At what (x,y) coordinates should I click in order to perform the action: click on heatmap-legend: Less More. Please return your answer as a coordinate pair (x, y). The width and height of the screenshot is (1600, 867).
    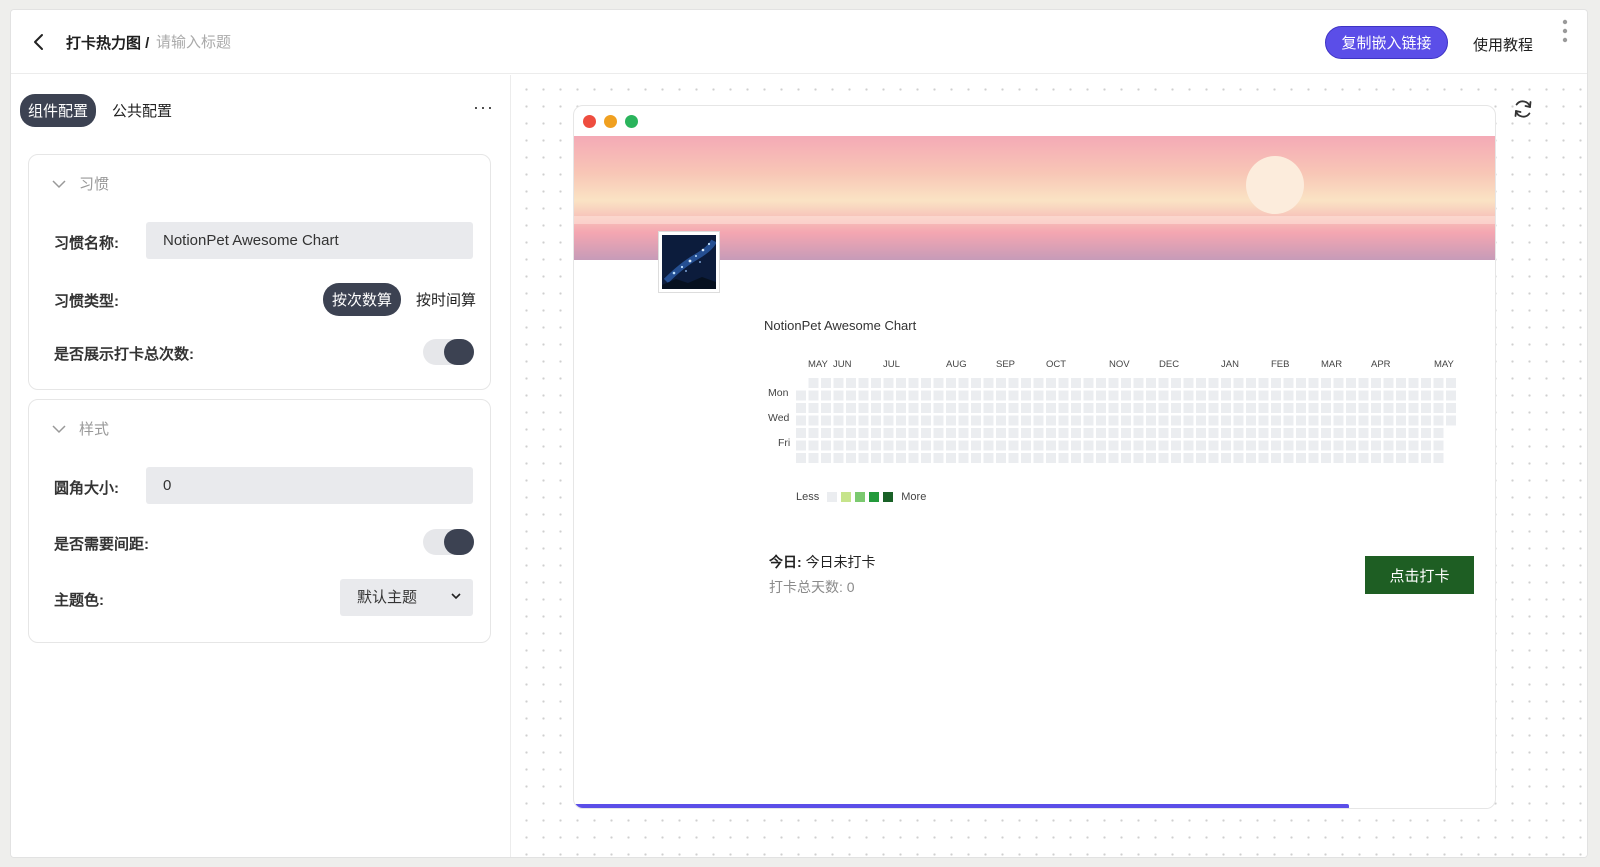
    Looking at the image, I should click on (861, 497).